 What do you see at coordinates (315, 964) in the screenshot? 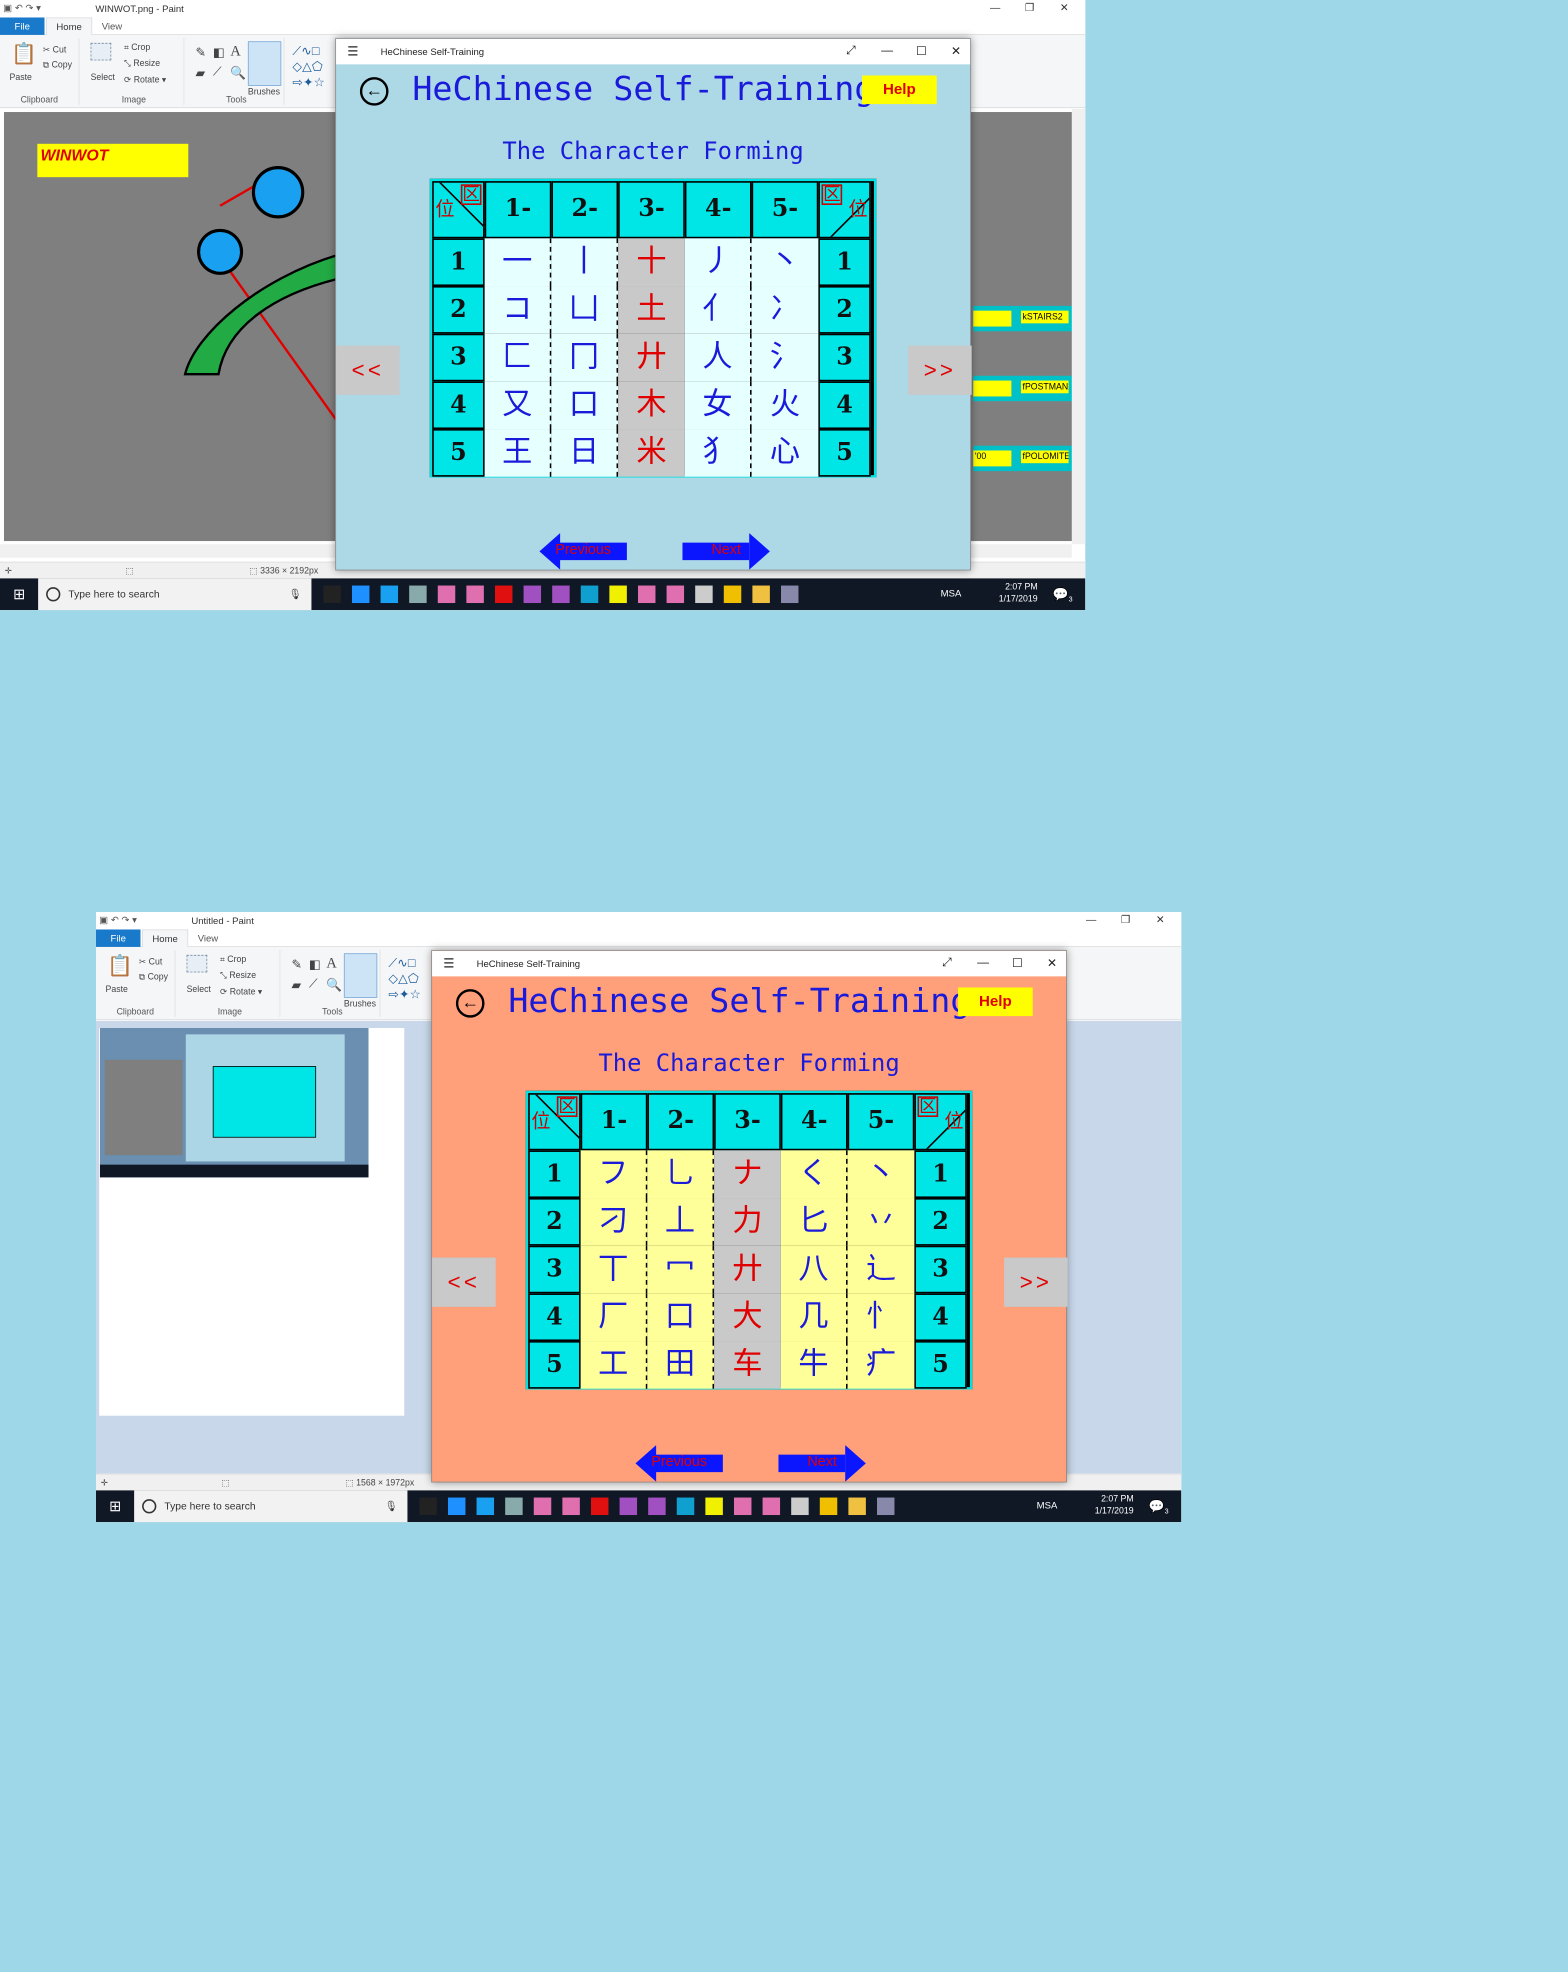
I see `fill-icon: ◧` at bounding box center [315, 964].